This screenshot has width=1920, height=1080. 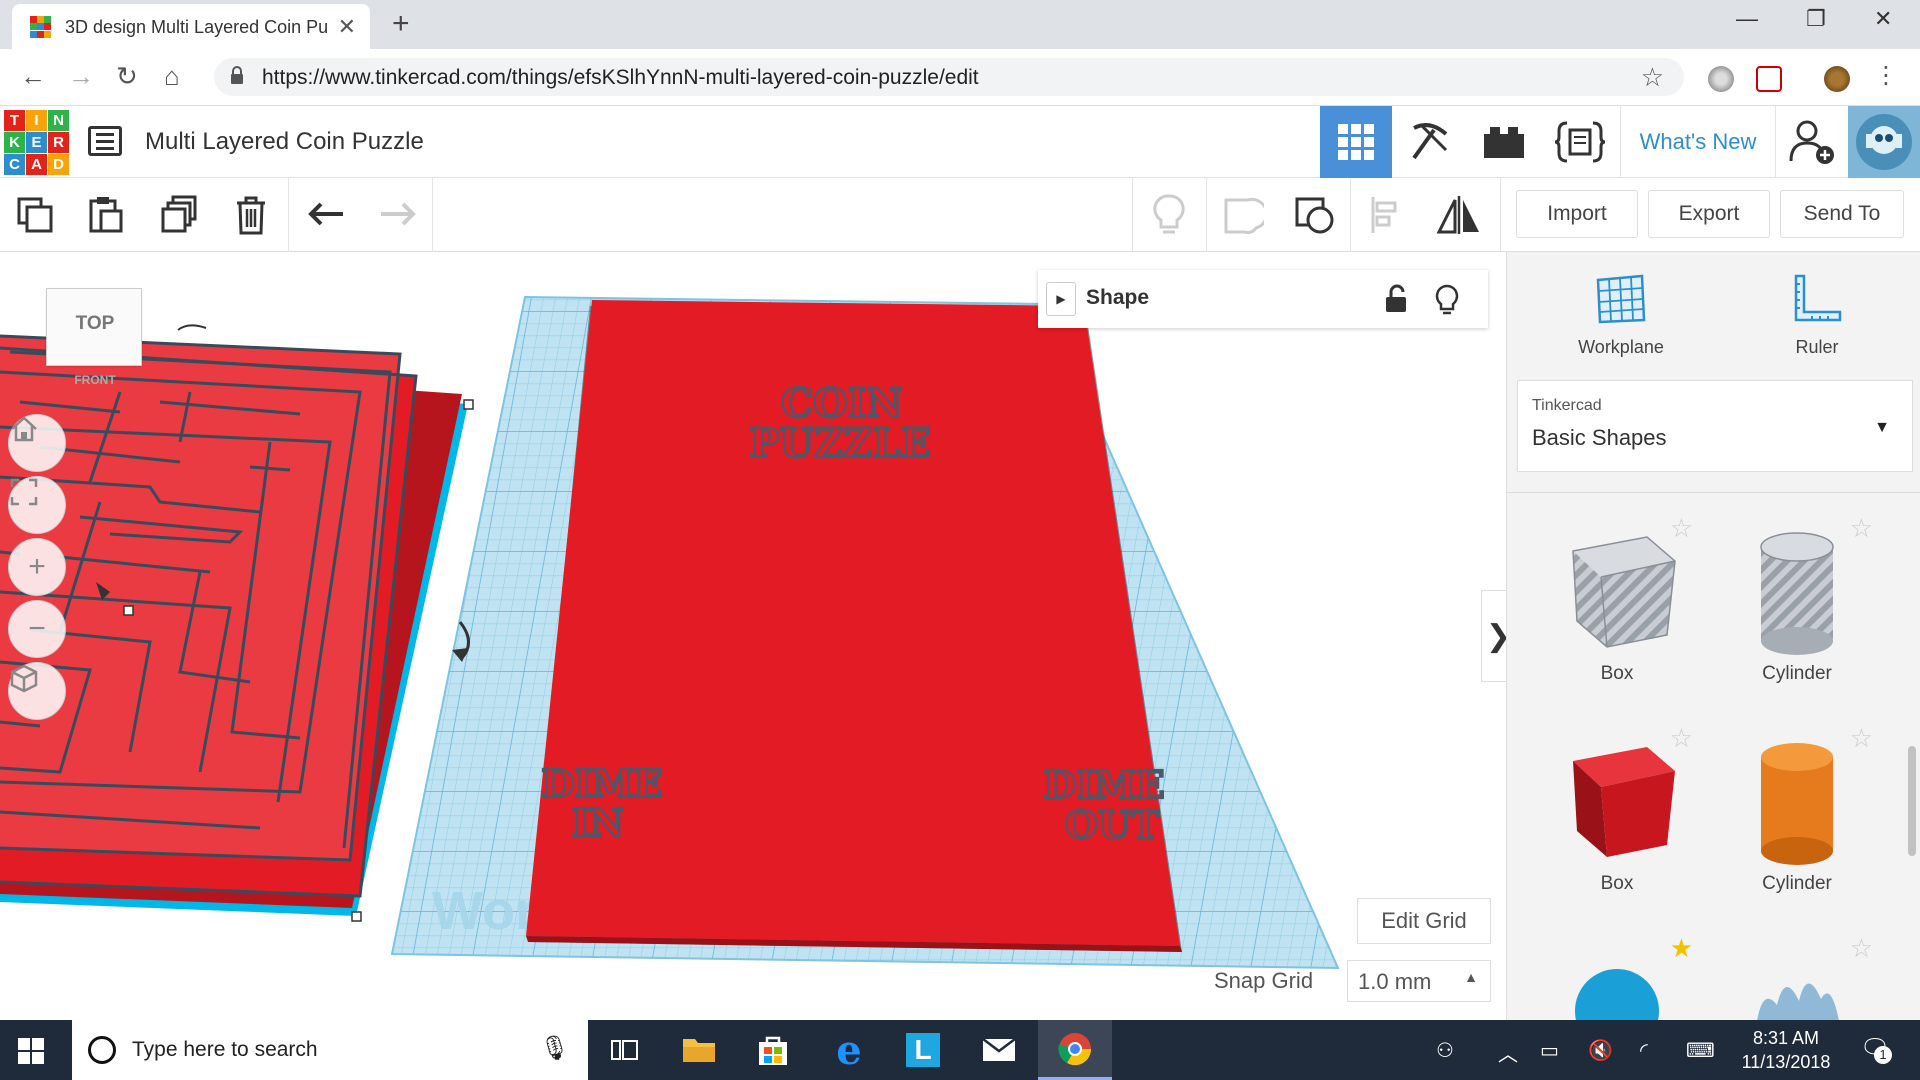 What do you see at coordinates (1471, 977) in the screenshot?
I see `caret-up-icon: ▲` at bounding box center [1471, 977].